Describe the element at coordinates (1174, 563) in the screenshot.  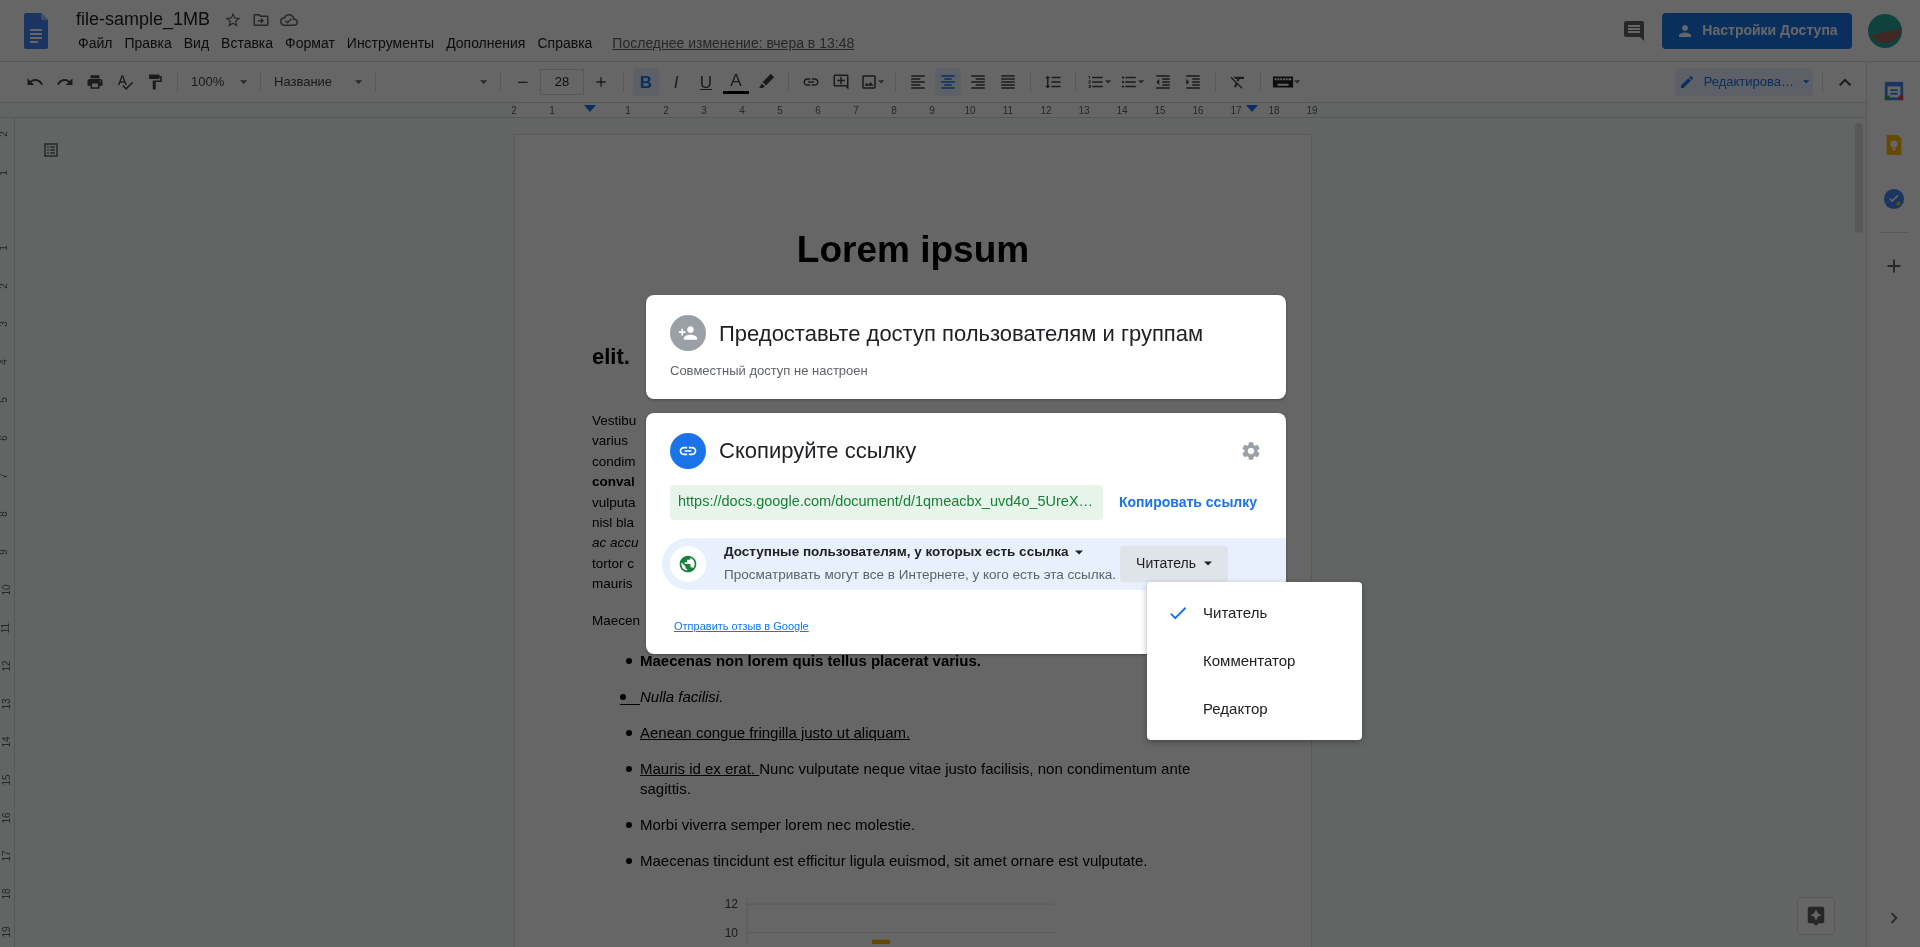
I see `role-dropdown: Читатель` at that location.